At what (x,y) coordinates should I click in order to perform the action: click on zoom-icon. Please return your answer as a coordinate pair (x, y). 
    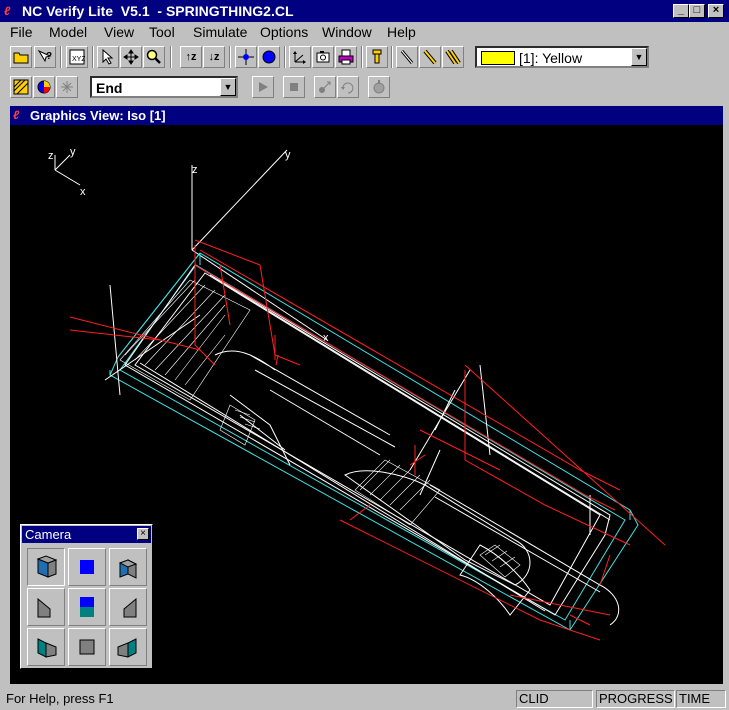
    Looking at the image, I should click on (154, 57).